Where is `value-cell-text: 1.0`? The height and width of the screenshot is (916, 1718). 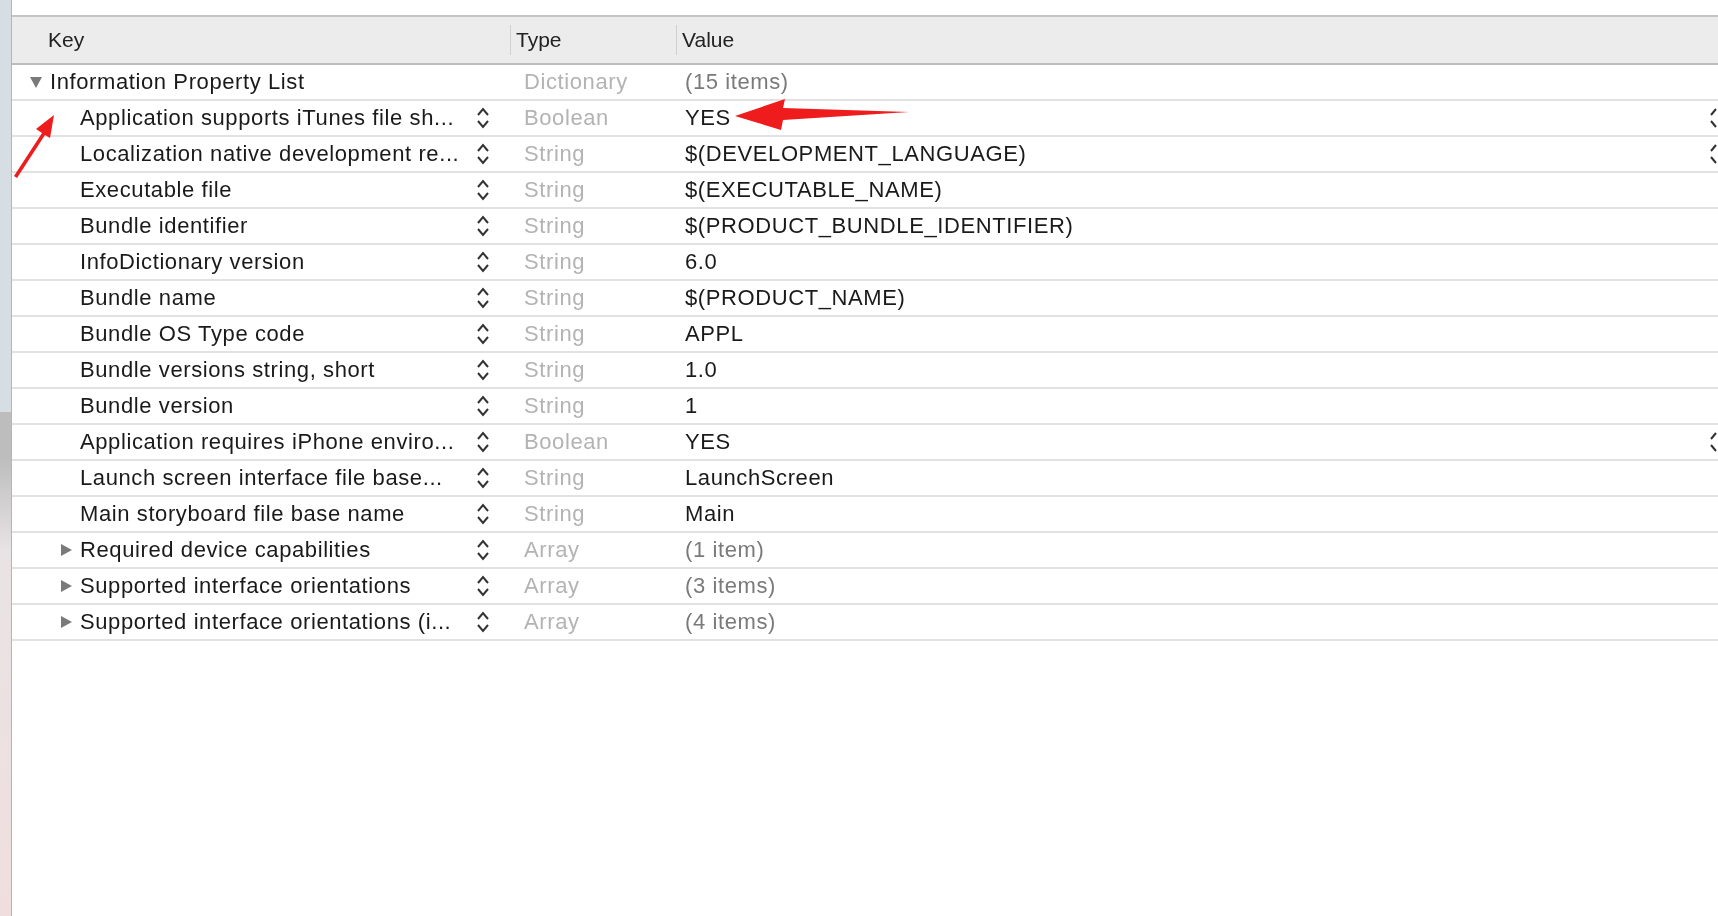 value-cell-text: 1.0 is located at coordinates (701, 370).